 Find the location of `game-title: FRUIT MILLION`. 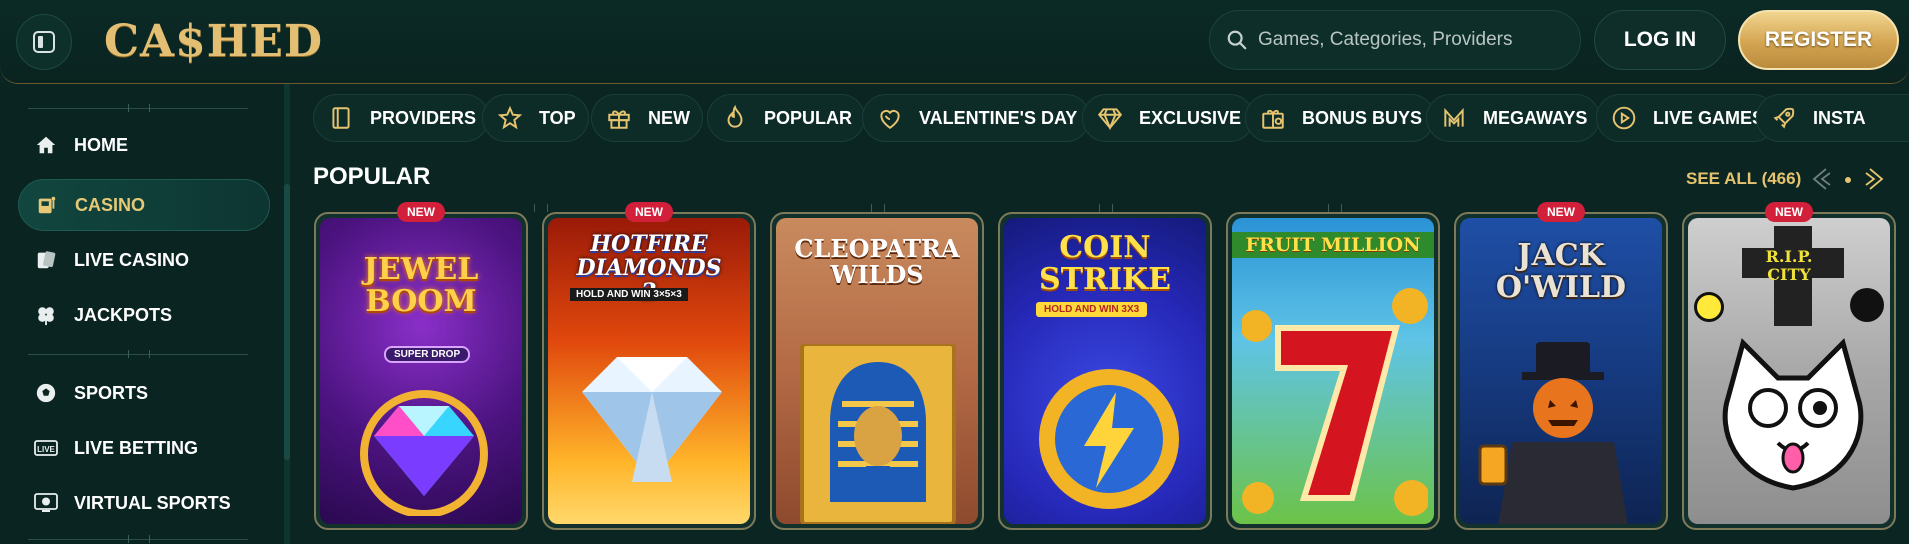

game-title: FRUIT MILLION is located at coordinates (1333, 245).